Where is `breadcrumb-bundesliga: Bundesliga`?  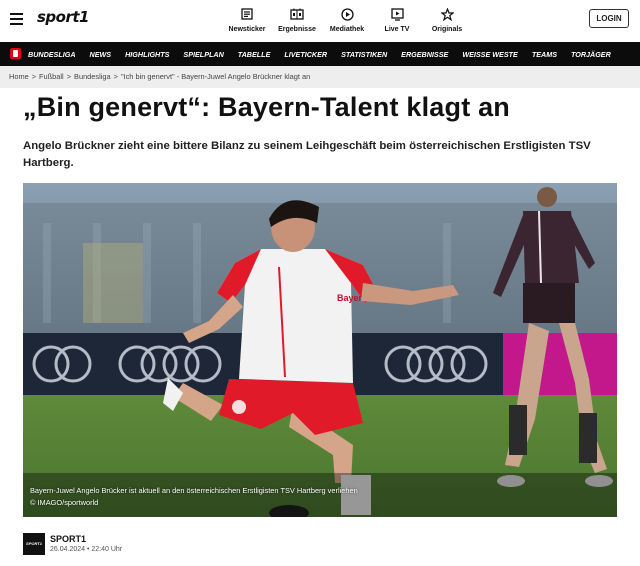 breadcrumb-bundesliga: Bundesliga is located at coordinates (92, 76).